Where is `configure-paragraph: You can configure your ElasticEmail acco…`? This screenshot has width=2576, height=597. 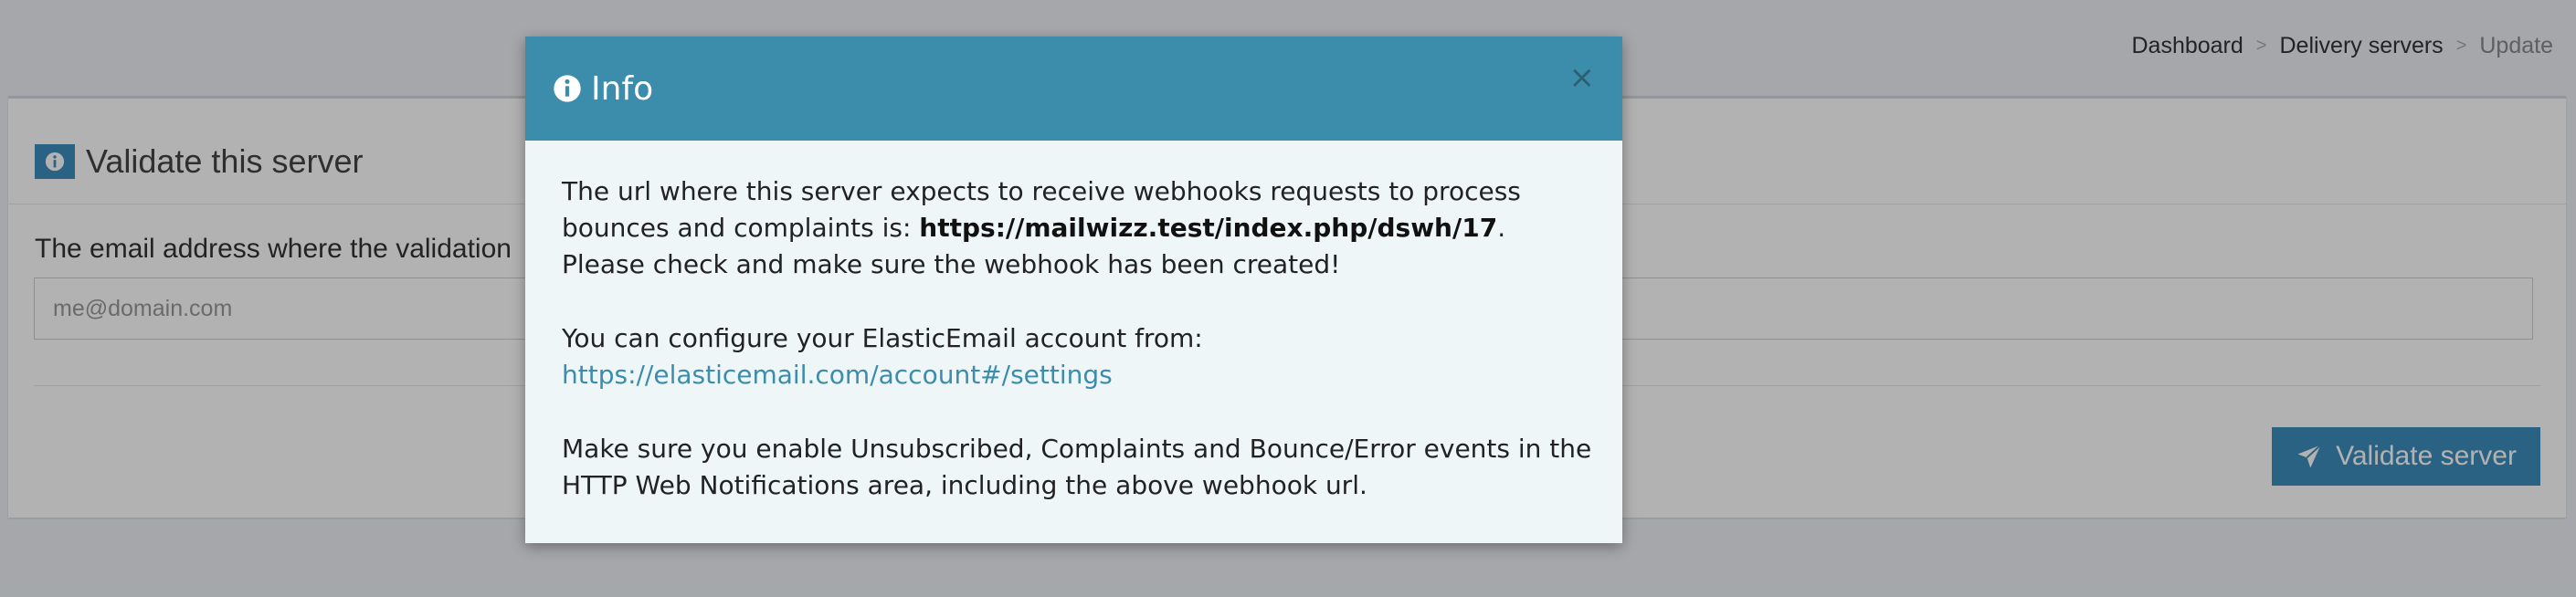
configure-paragraph: You can configure your ElasticEmail acco… is located at coordinates (1078, 357).